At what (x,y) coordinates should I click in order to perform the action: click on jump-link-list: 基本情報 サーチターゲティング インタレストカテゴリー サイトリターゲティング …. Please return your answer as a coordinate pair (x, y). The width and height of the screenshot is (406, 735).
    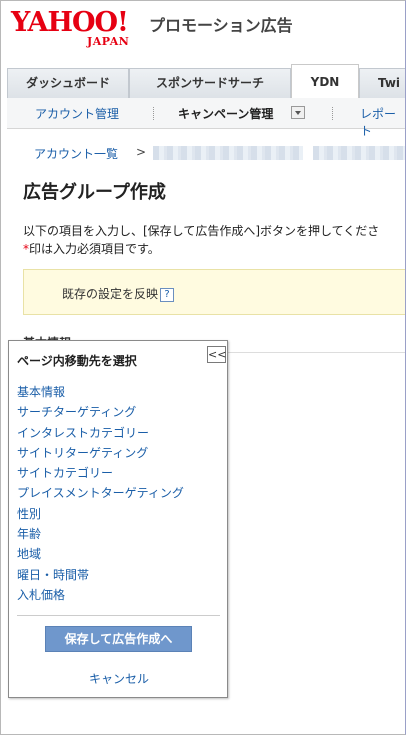
    Looking at the image, I should click on (100, 493).